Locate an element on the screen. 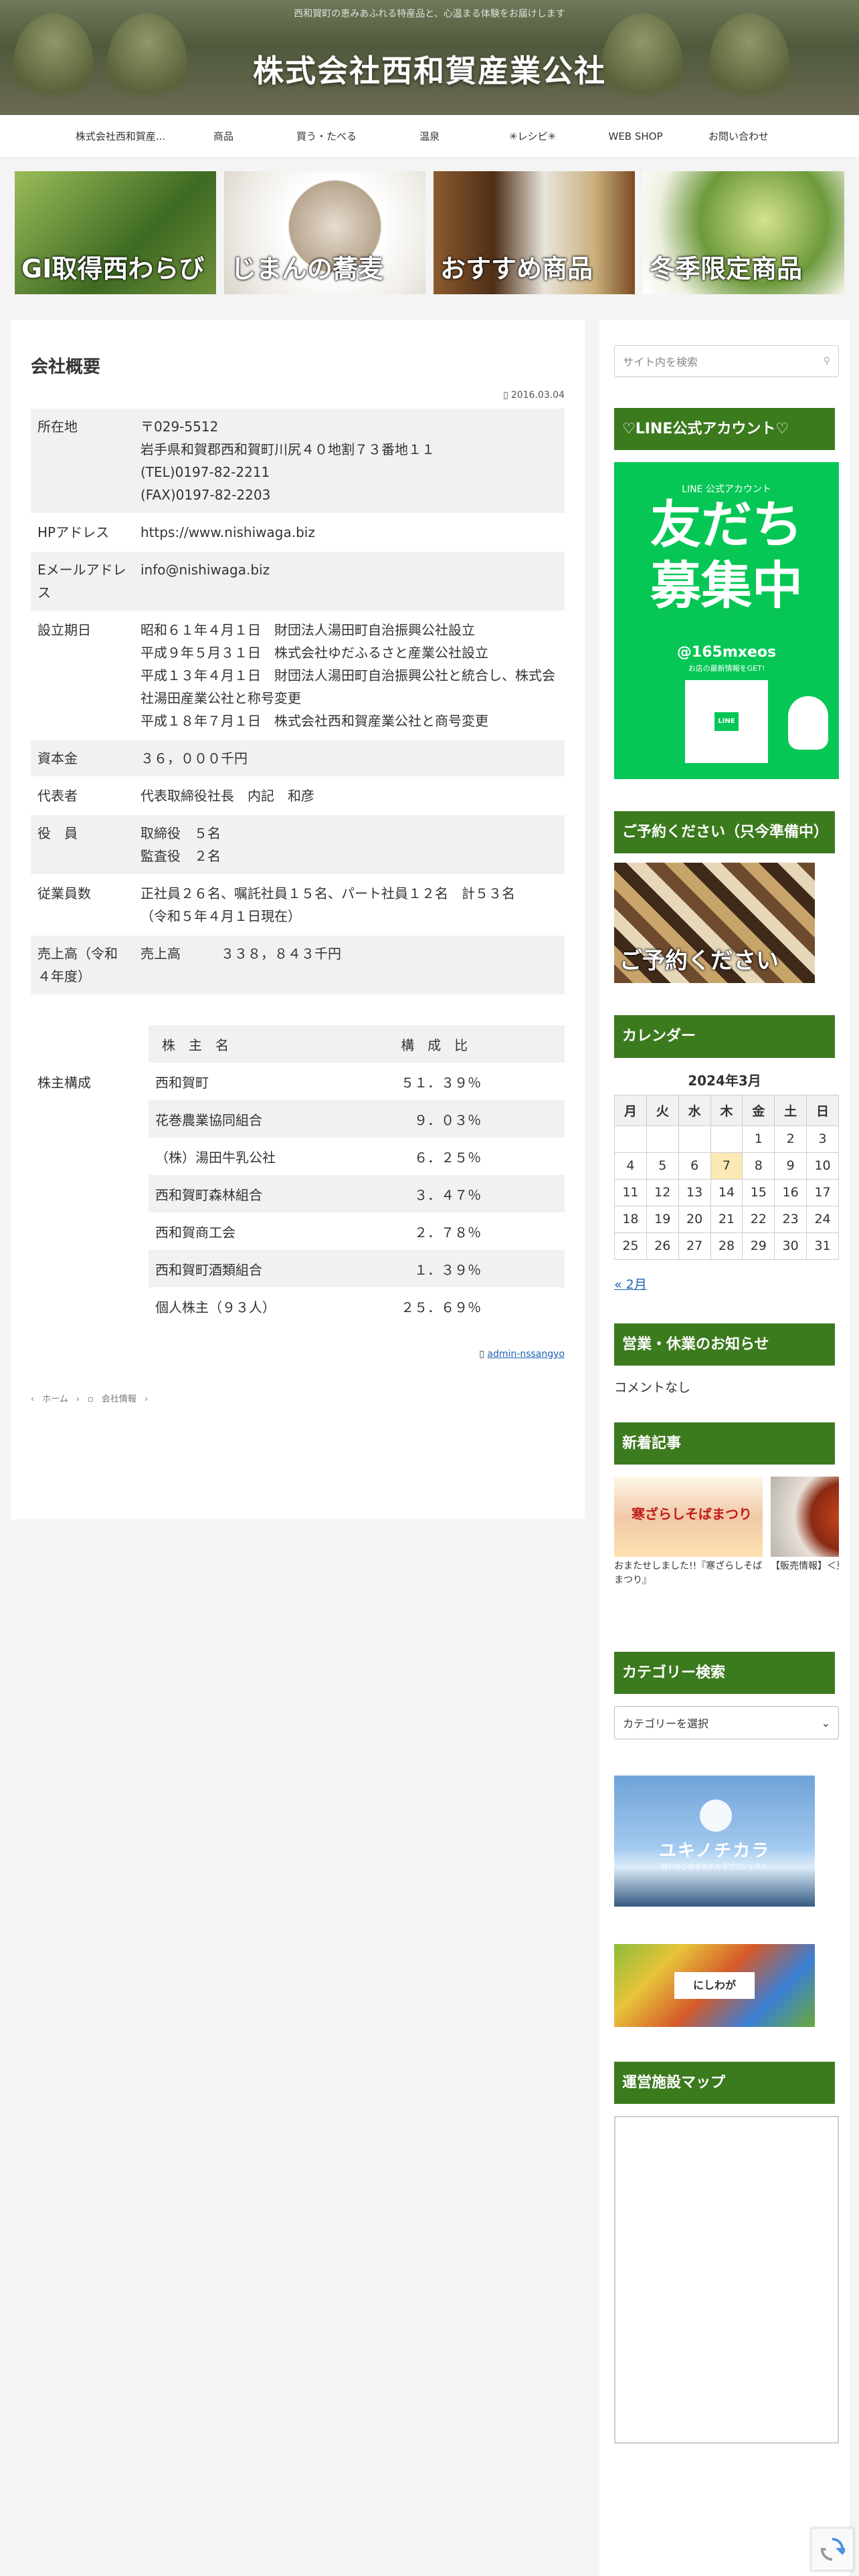 This screenshot has height=2576, width=859. news-thumbnail is located at coordinates (805, 1517).